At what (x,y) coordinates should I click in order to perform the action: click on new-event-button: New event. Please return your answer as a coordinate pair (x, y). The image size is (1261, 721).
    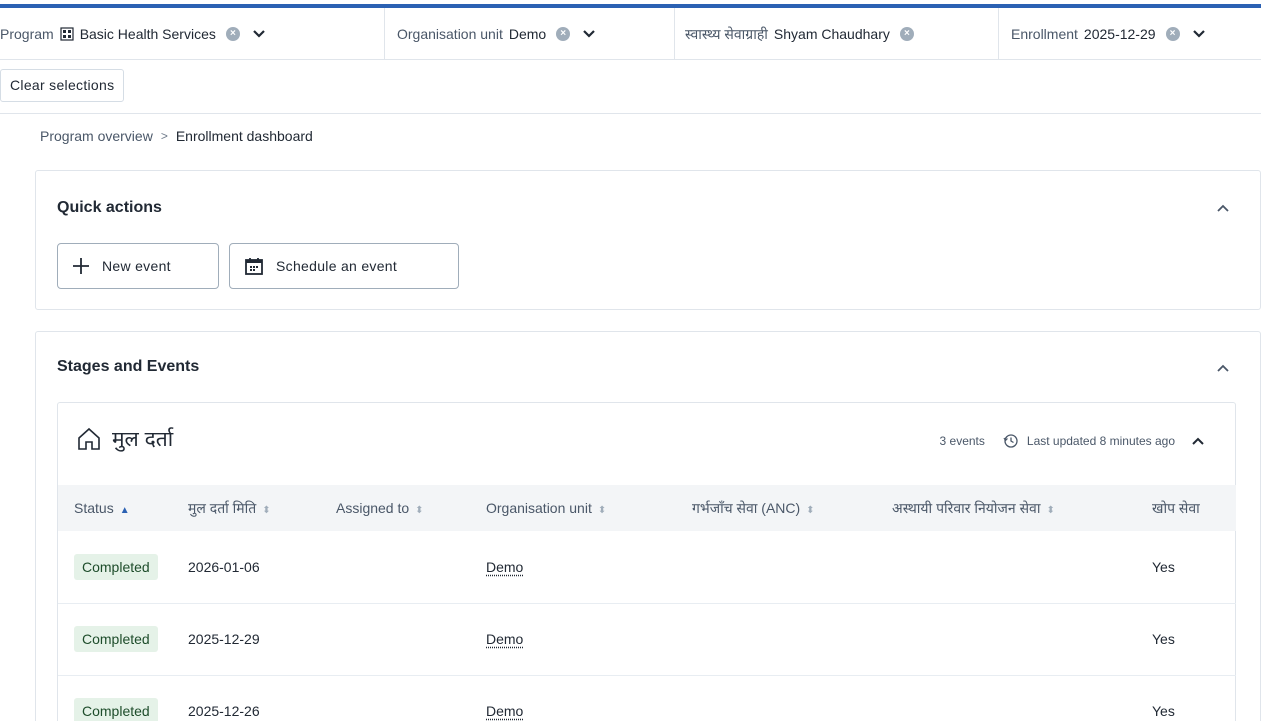
    Looking at the image, I should click on (138, 266).